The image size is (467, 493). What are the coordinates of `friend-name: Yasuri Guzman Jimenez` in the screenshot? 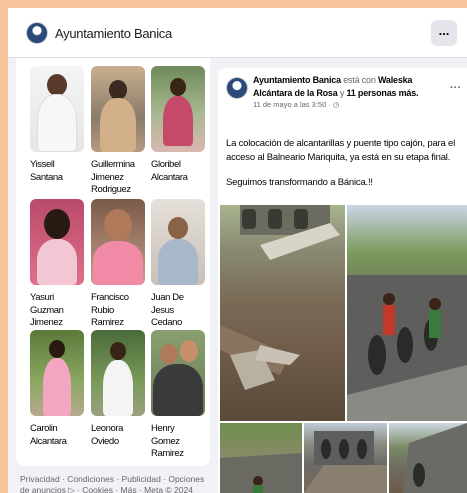 It's located at (57, 311).